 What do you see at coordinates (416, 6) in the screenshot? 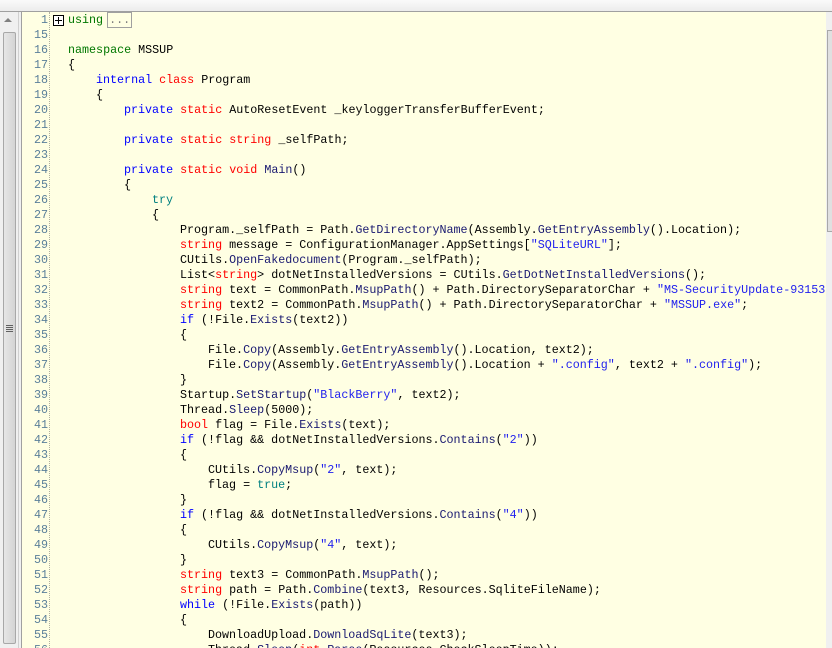
I see `top-toolbar-edge` at bounding box center [416, 6].